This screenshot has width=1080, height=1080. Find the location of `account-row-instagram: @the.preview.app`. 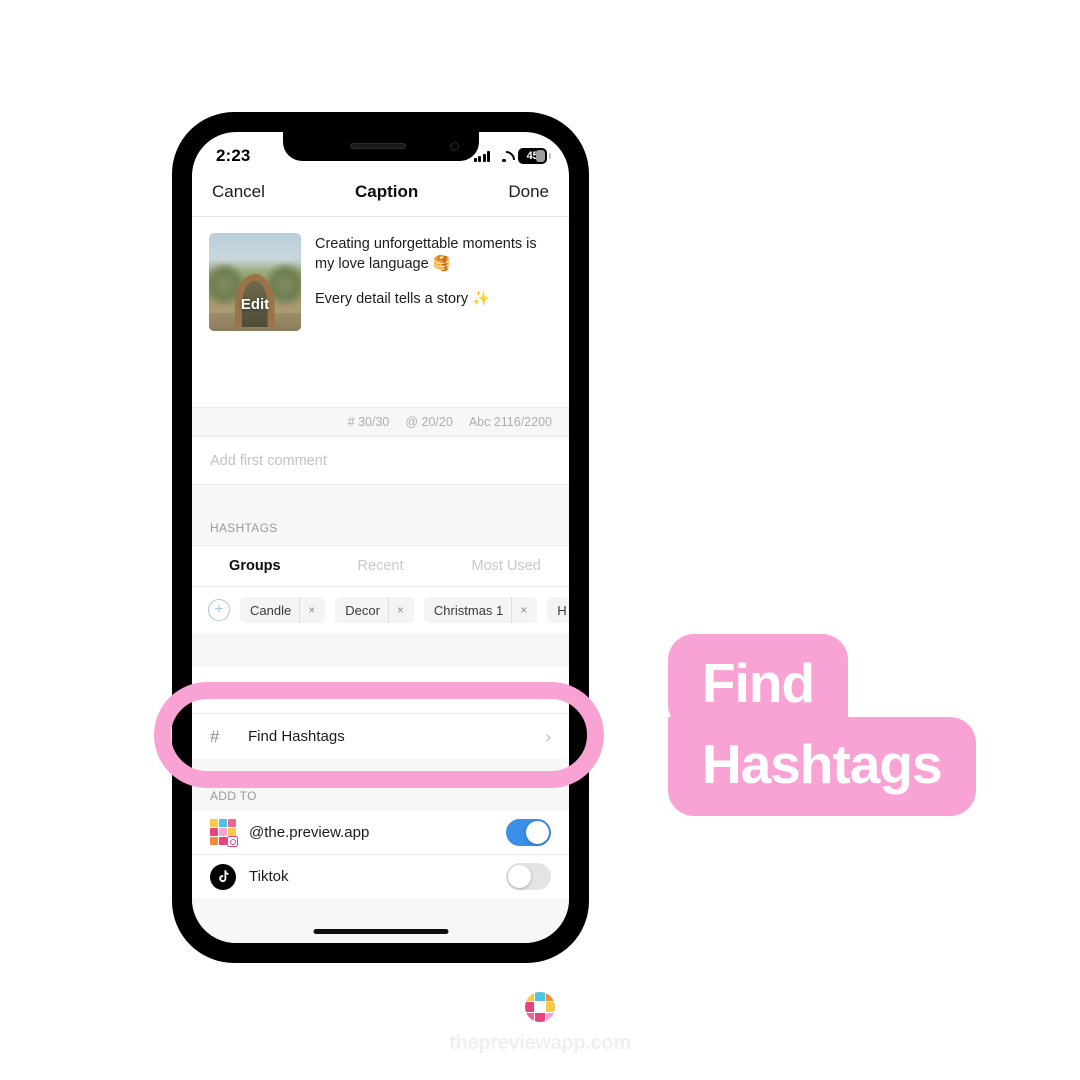

account-row-instagram: @the.preview.app is located at coordinates (380, 832).